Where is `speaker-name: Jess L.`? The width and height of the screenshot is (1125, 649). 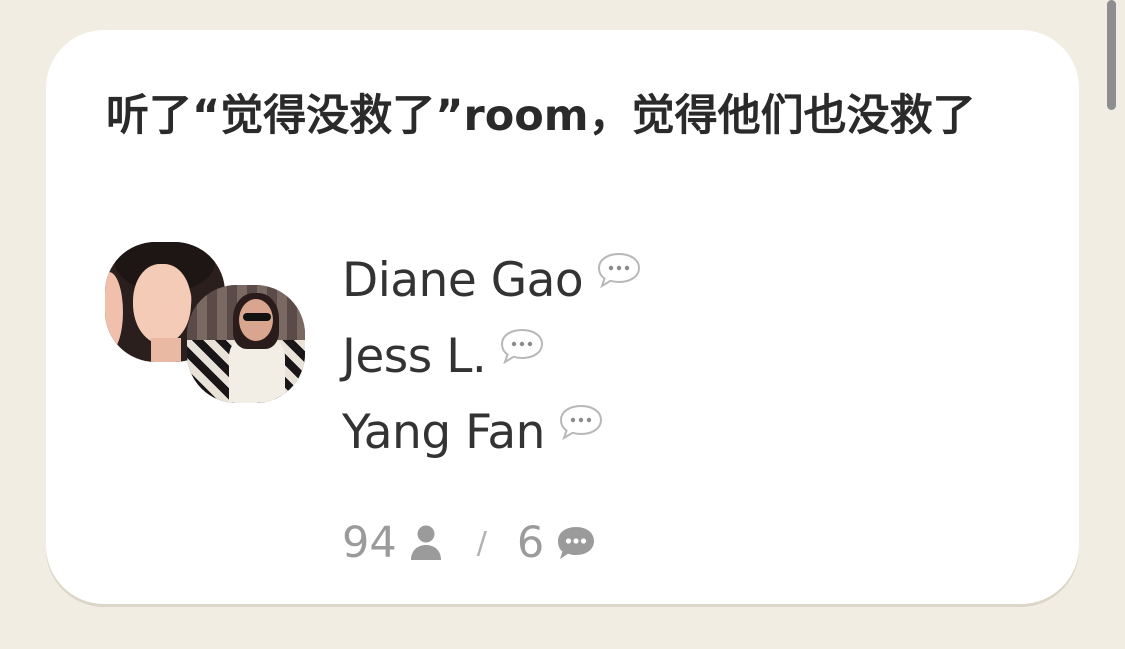
speaker-name: Jess L. is located at coordinates (414, 356).